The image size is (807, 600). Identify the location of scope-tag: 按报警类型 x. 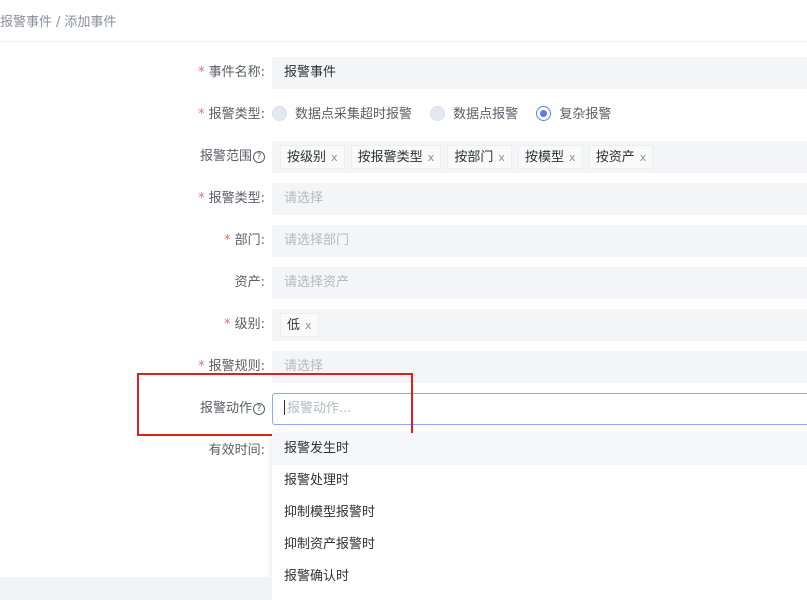
(396, 157).